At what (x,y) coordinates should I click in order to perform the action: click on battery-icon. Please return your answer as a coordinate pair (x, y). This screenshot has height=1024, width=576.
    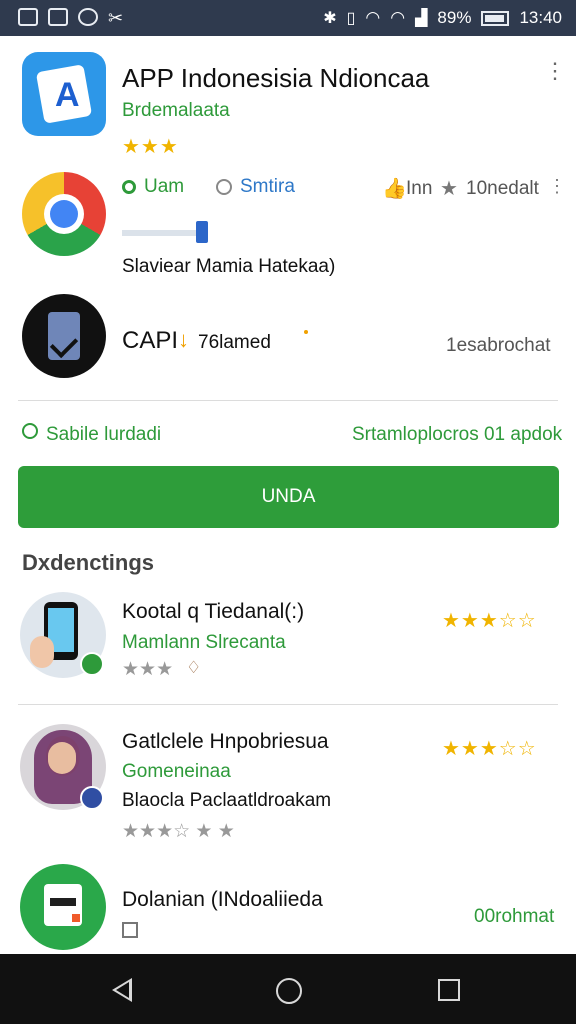
    Looking at the image, I should click on (495, 18).